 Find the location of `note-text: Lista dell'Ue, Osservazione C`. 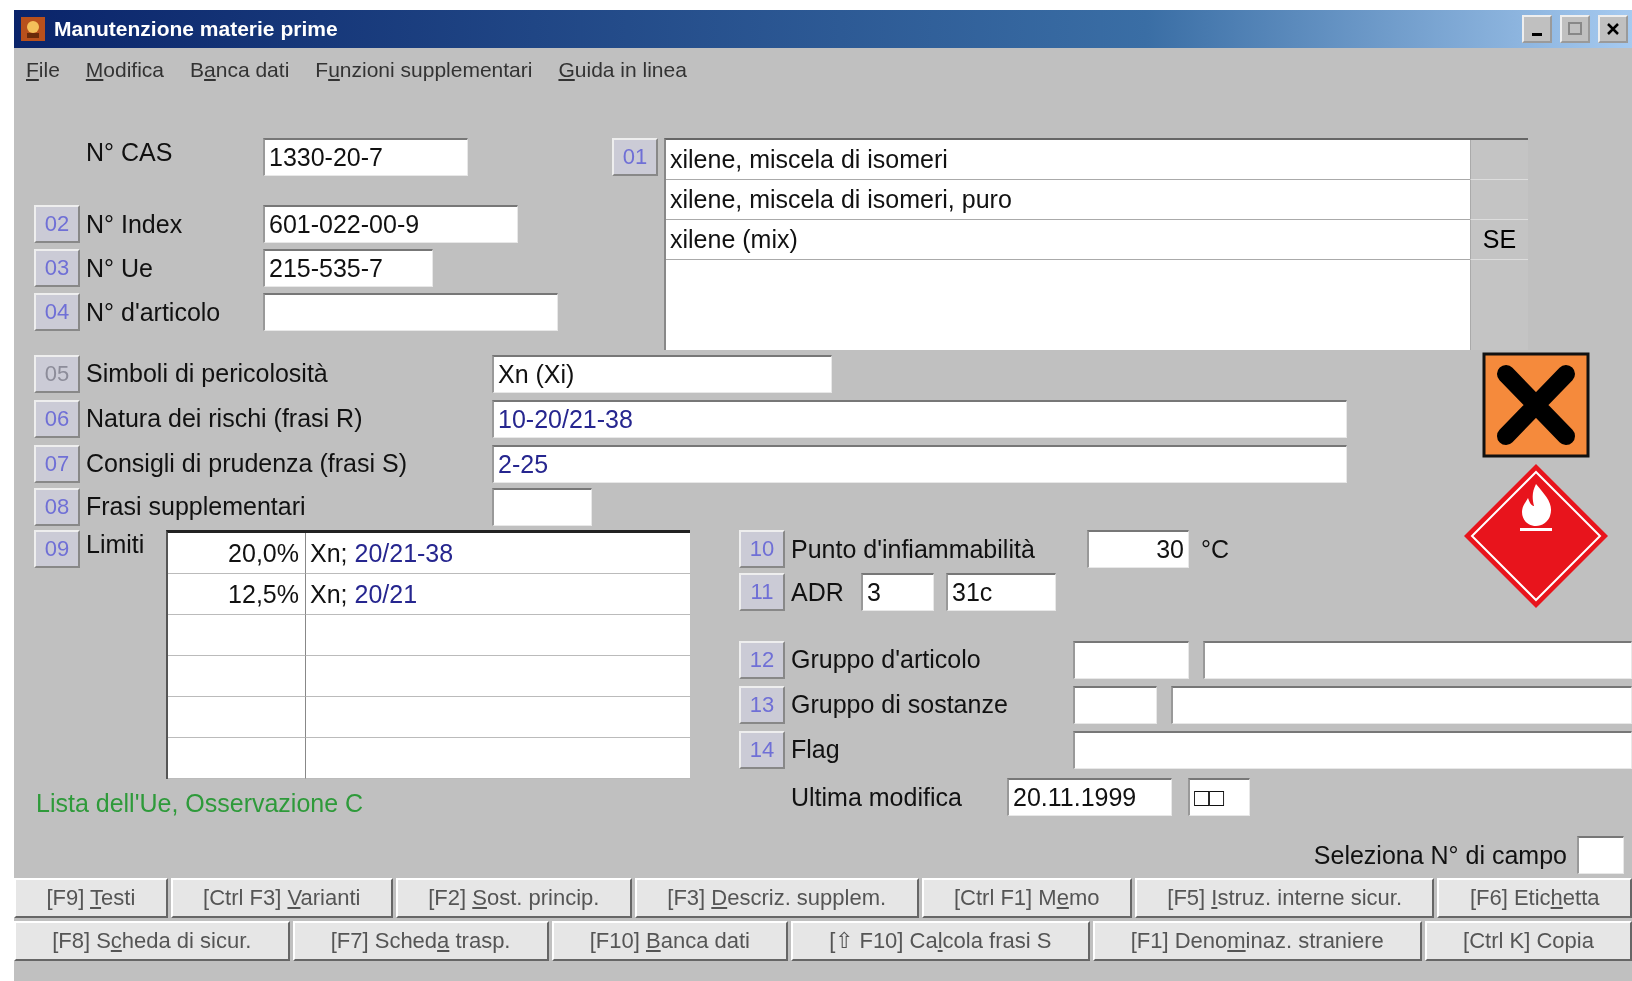

note-text: Lista dell'Ue, Osservazione C is located at coordinates (200, 803).